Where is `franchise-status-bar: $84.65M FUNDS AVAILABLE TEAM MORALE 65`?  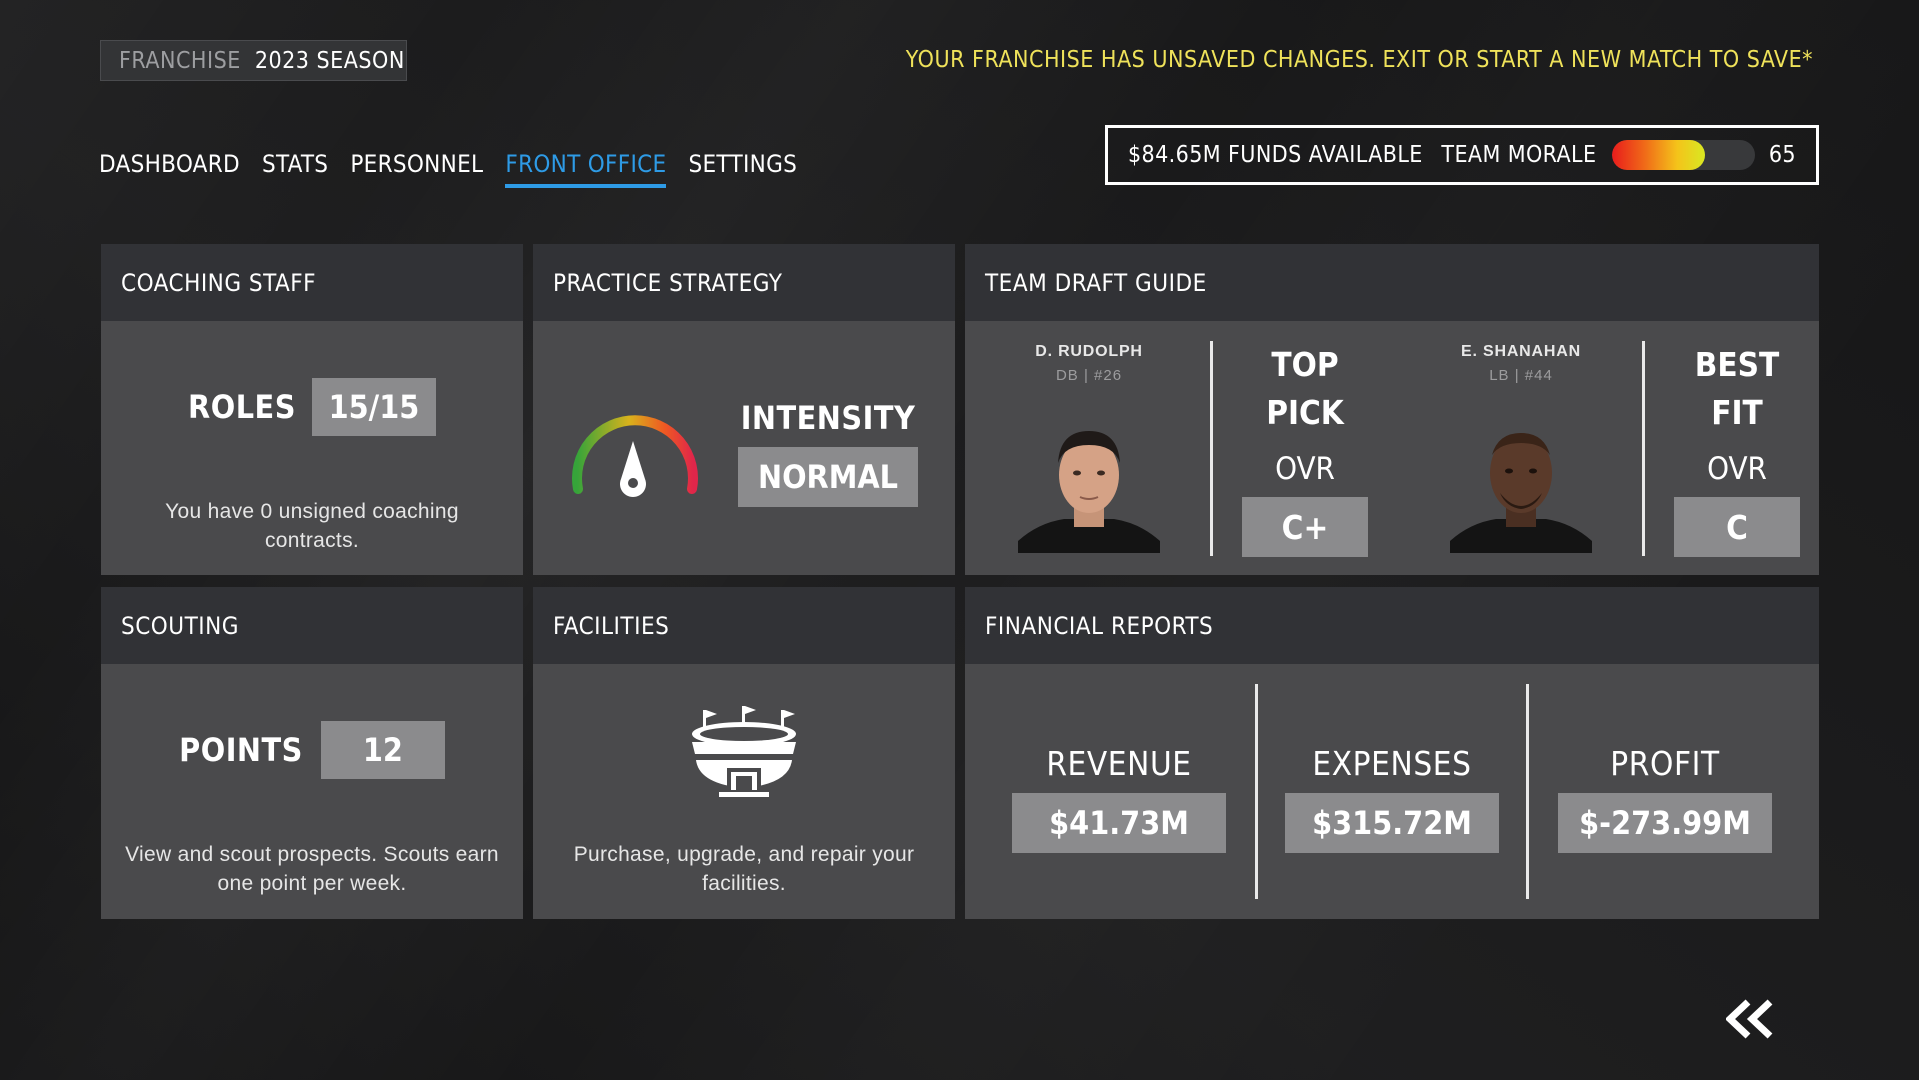
franchise-status-bar: $84.65M FUNDS AVAILABLE TEAM MORALE 65 is located at coordinates (1462, 155).